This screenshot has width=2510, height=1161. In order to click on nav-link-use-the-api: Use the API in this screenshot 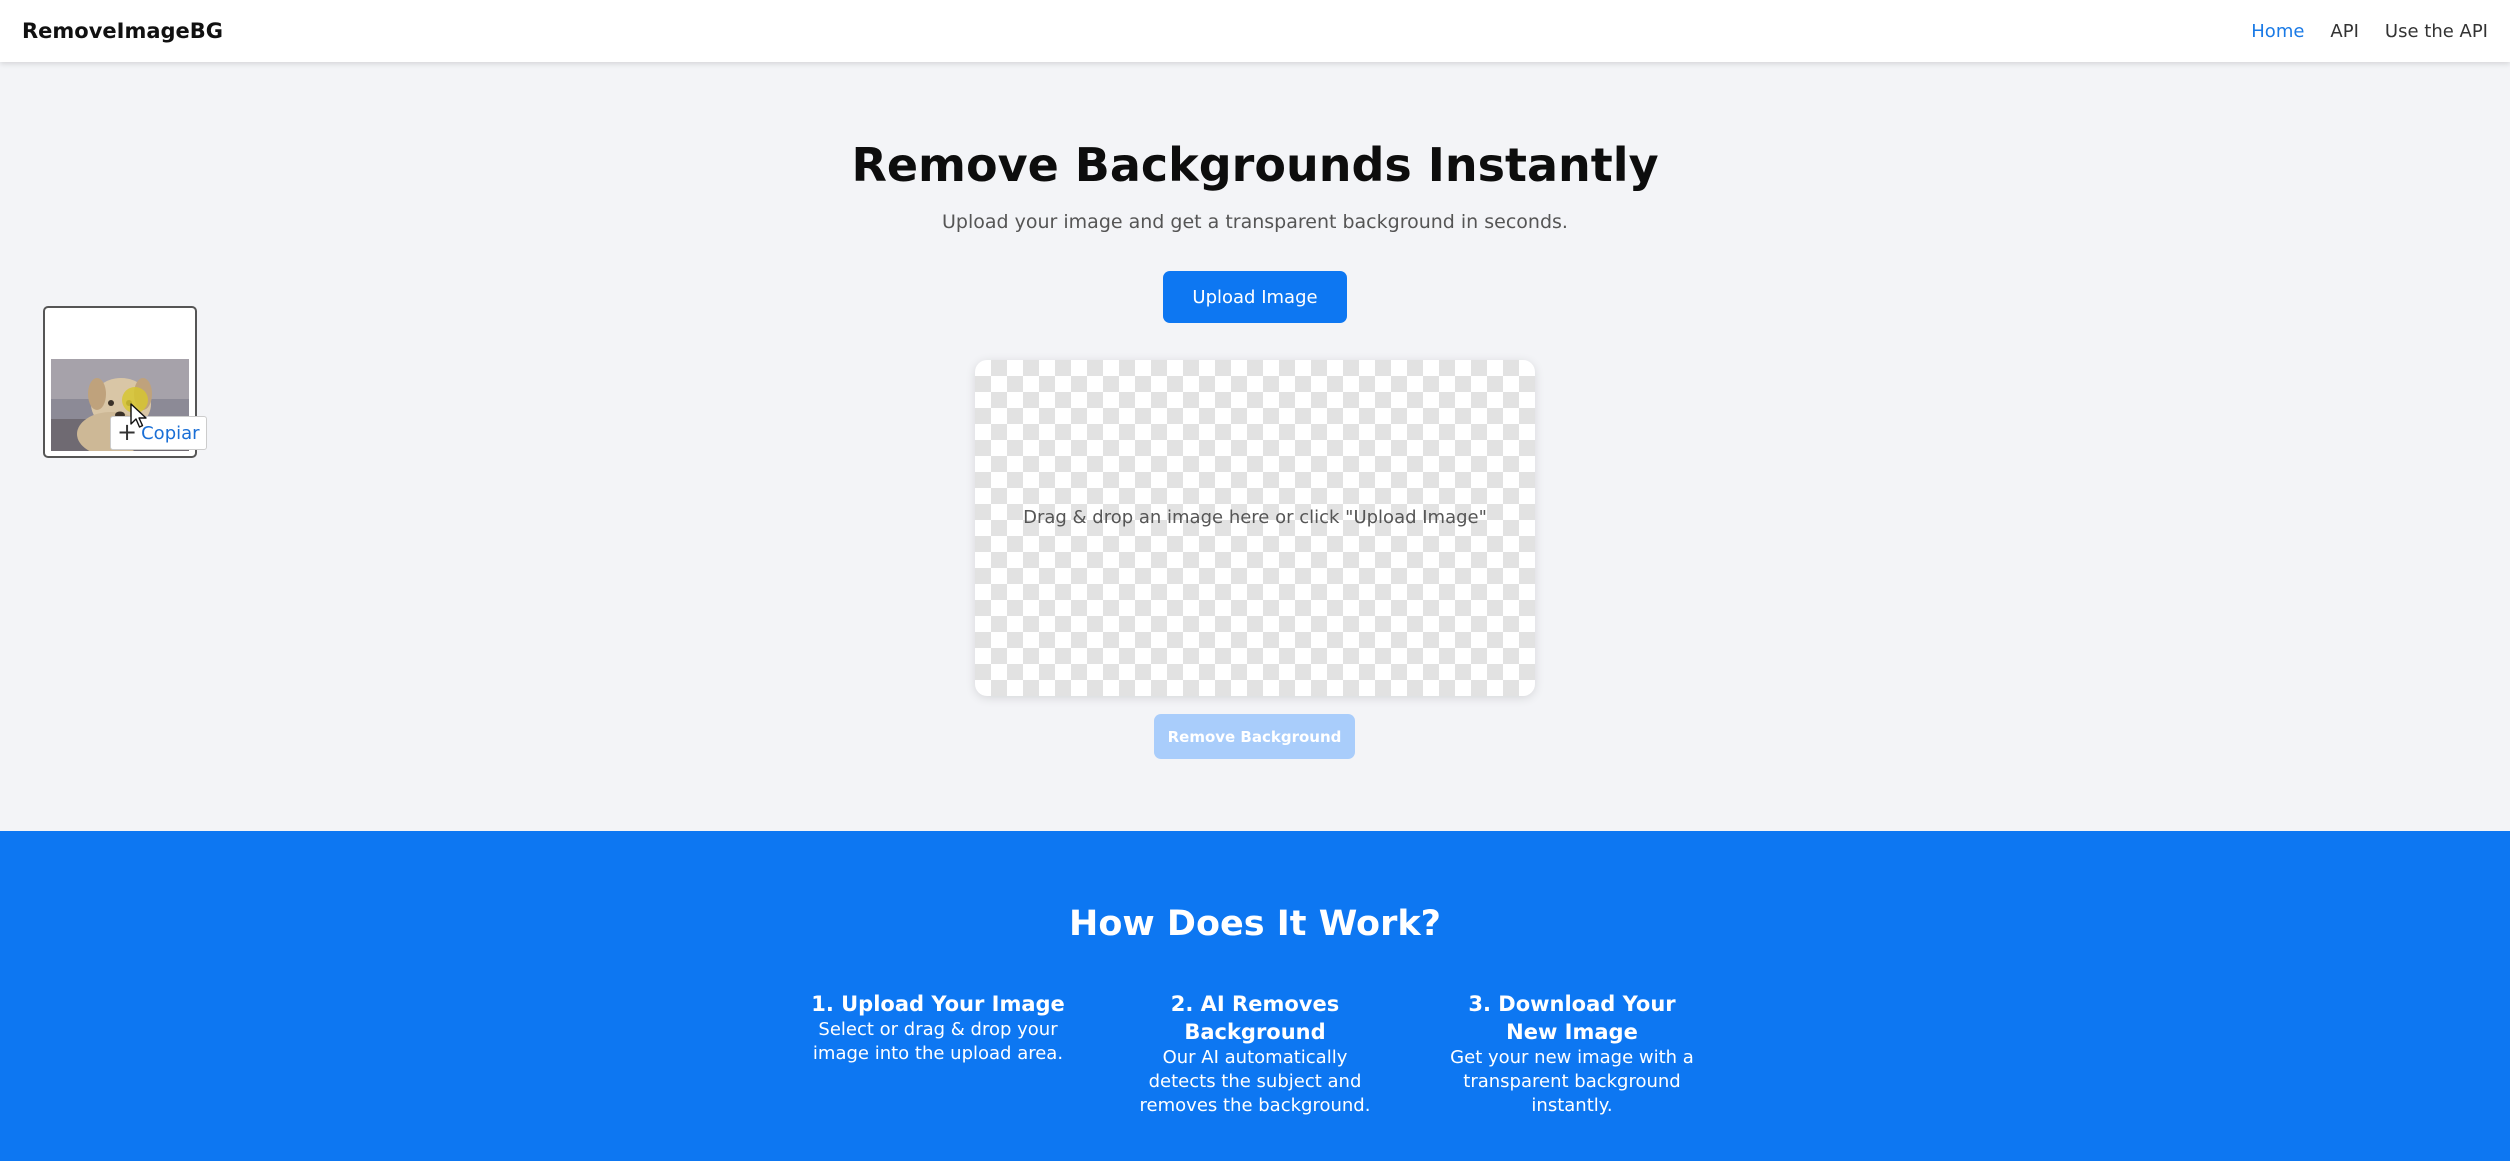, I will do `click(2436, 31)`.